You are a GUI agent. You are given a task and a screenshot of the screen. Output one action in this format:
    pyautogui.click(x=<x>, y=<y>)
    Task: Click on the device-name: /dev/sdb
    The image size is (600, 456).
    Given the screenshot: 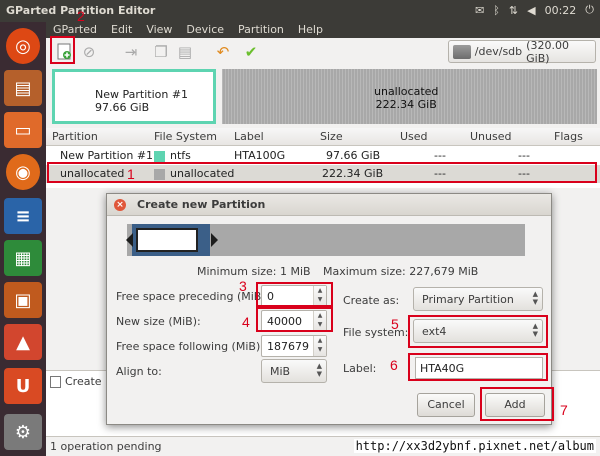 What is the action you would take?
    pyautogui.click(x=498, y=51)
    